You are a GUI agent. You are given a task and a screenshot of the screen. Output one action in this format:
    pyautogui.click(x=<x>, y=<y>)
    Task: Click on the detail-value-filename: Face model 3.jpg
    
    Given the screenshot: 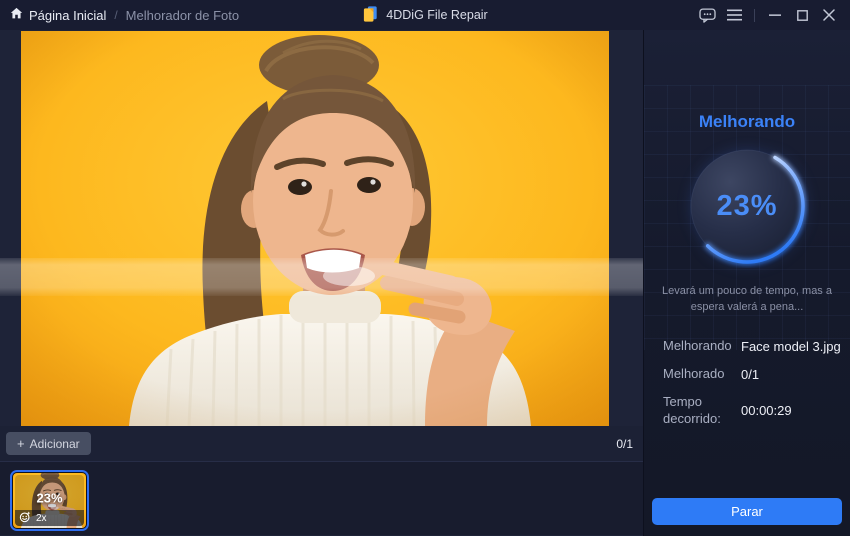 What is the action you would take?
    pyautogui.click(x=791, y=346)
    